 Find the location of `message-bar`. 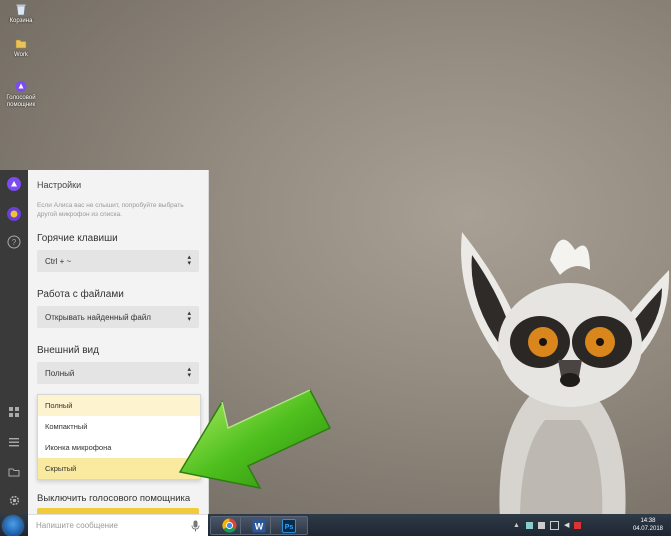

message-bar is located at coordinates (118, 525).